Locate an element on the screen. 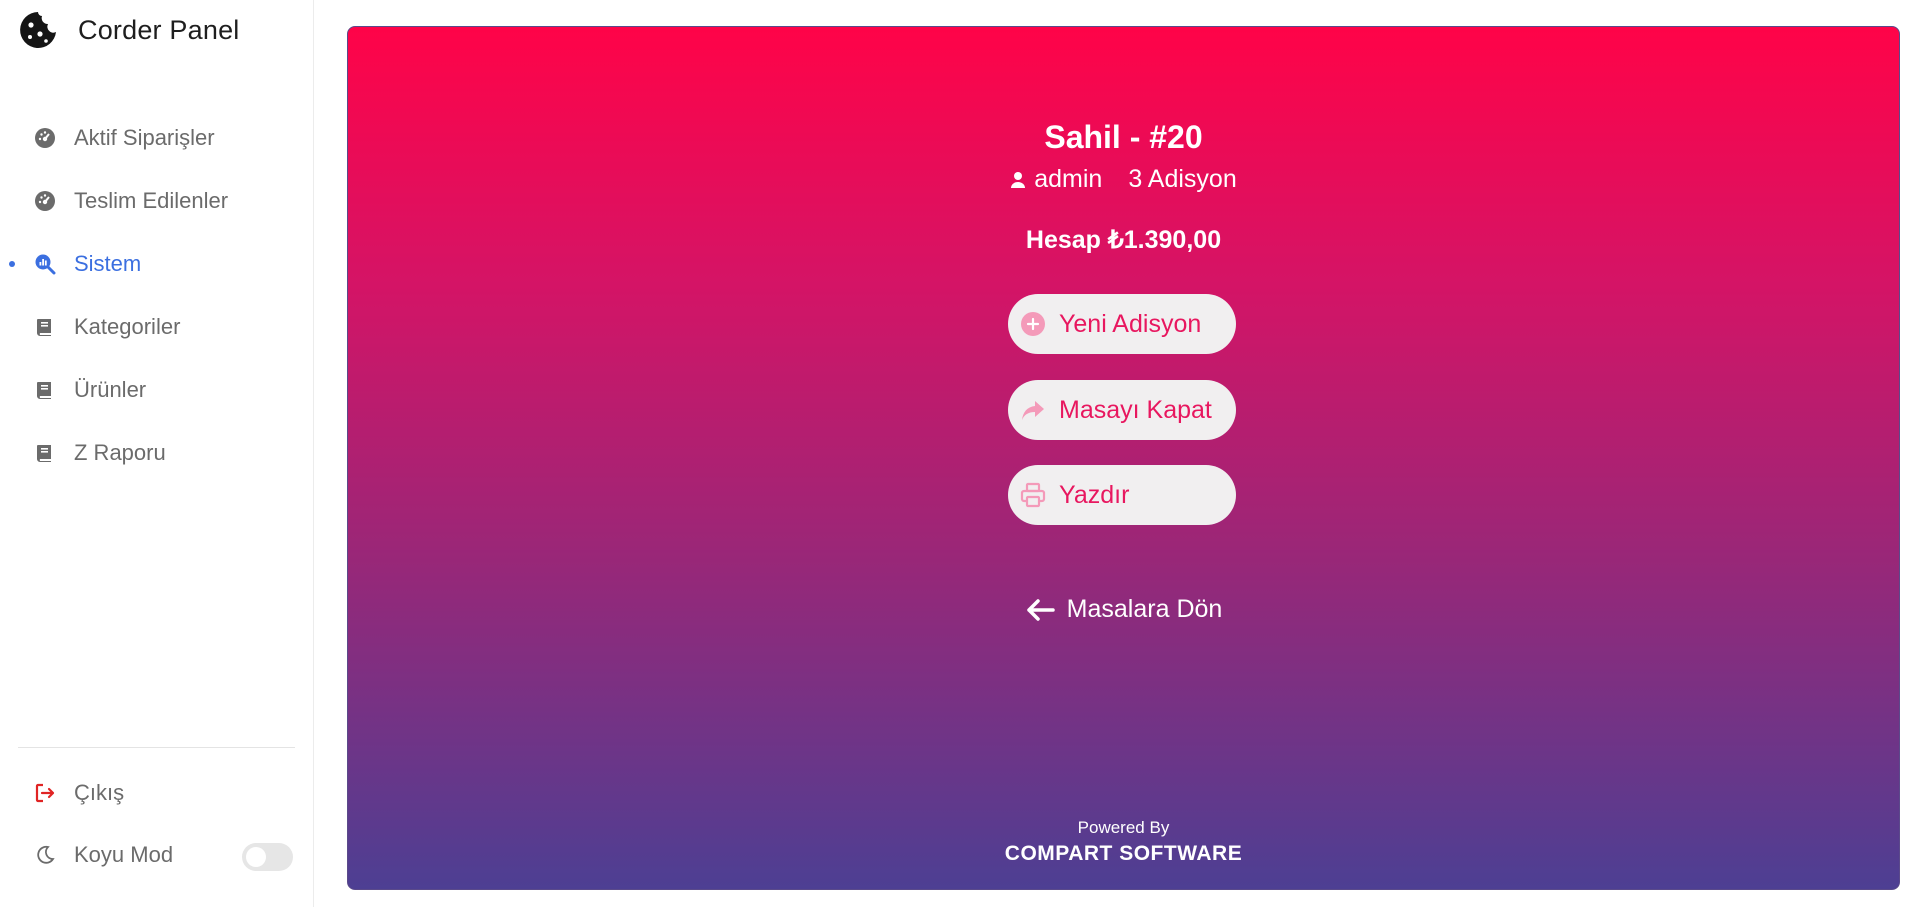 The width and height of the screenshot is (1920, 907). plus-circle-icon is located at coordinates (1033, 324).